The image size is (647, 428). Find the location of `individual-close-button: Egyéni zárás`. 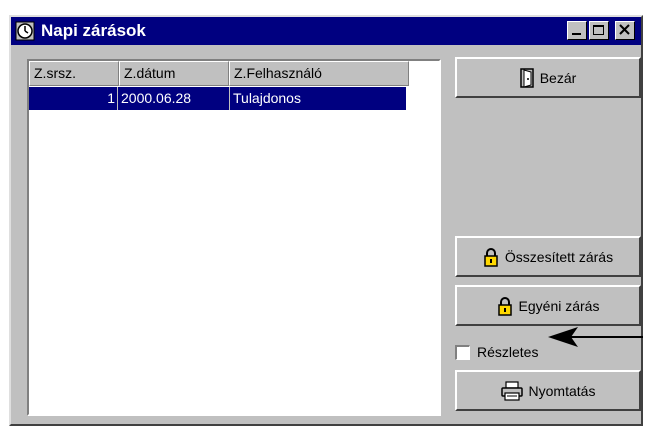

individual-close-button: Egyéni zárás is located at coordinates (548, 305).